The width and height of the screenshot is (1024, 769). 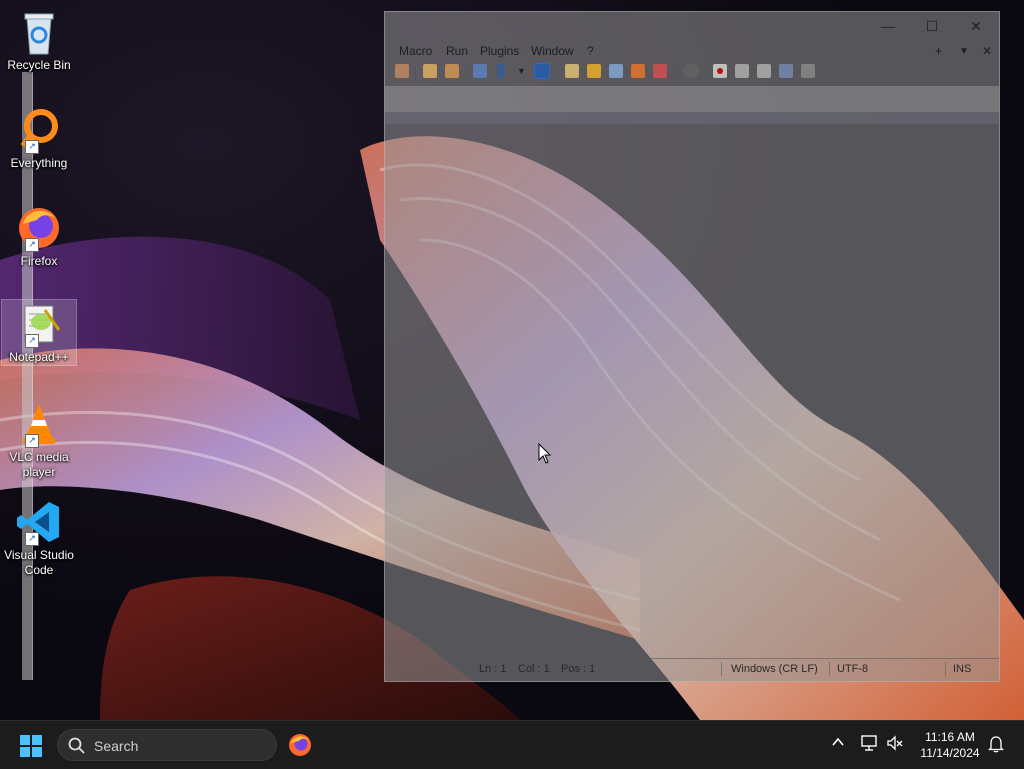 I want to click on start-button, so click(x=31, y=746).